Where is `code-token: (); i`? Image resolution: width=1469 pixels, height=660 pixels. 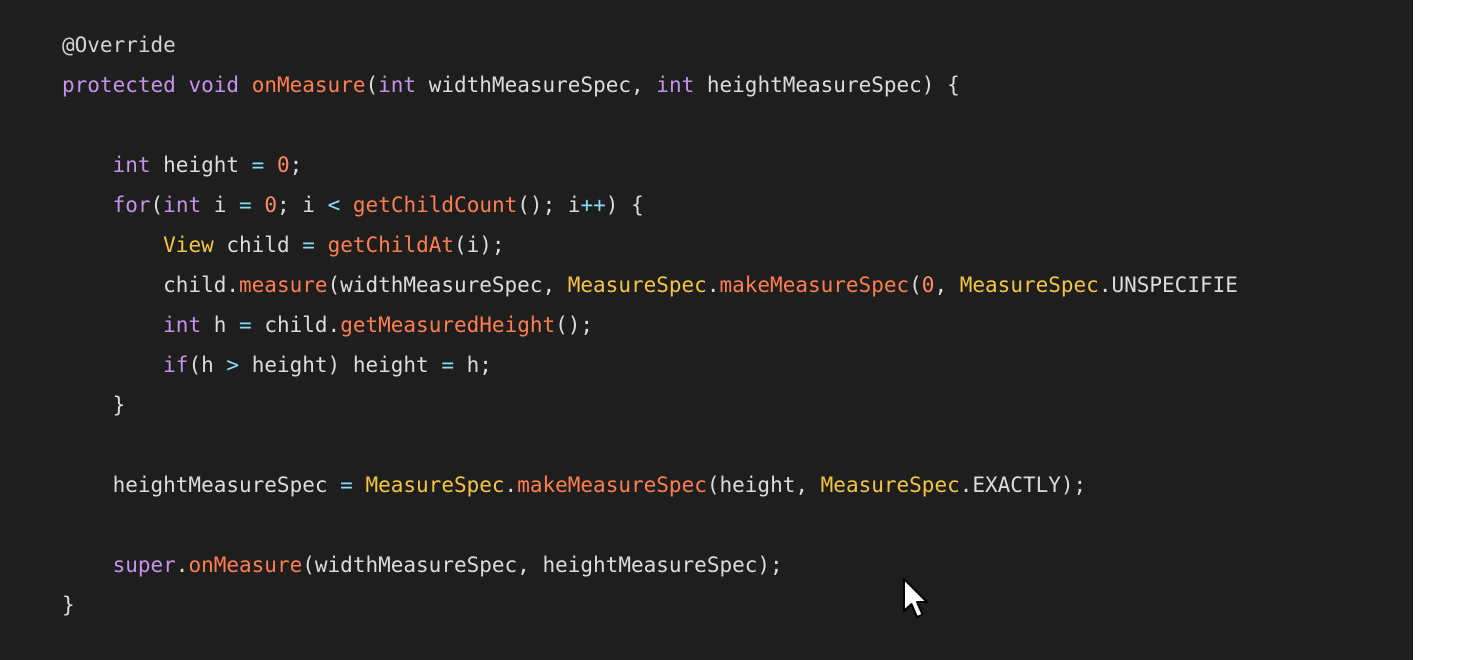 code-token: (); i is located at coordinates (549, 205).